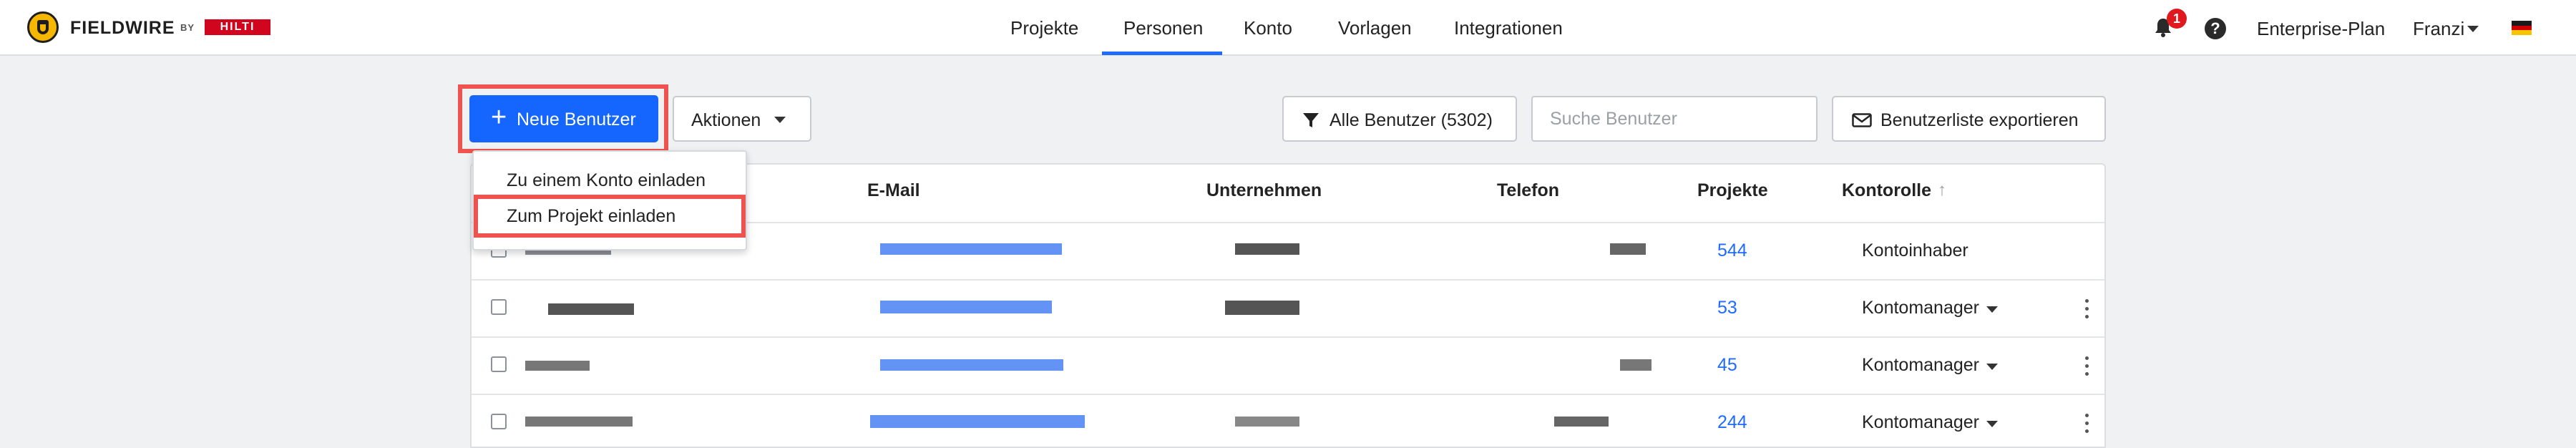  I want to click on brand-name: FIELDWIRE, so click(122, 28).